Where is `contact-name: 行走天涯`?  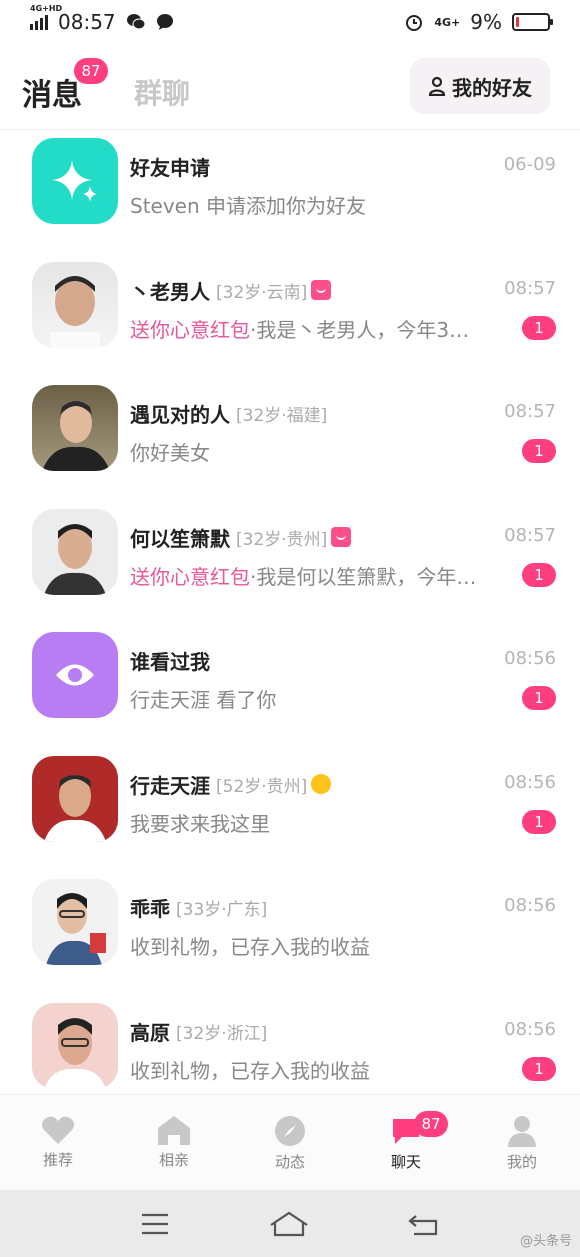
contact-name: 行走天涯 is located at coordinates (170, 785).